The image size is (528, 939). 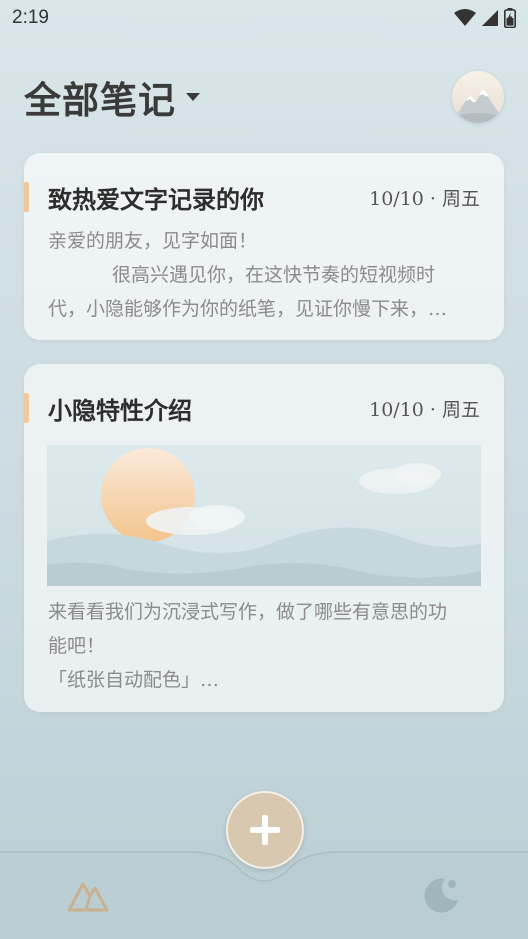 What do you see at coordinates (30, 17) in the screenshot?
I see `status-time: 2:19` at bounding box center [30, 17].